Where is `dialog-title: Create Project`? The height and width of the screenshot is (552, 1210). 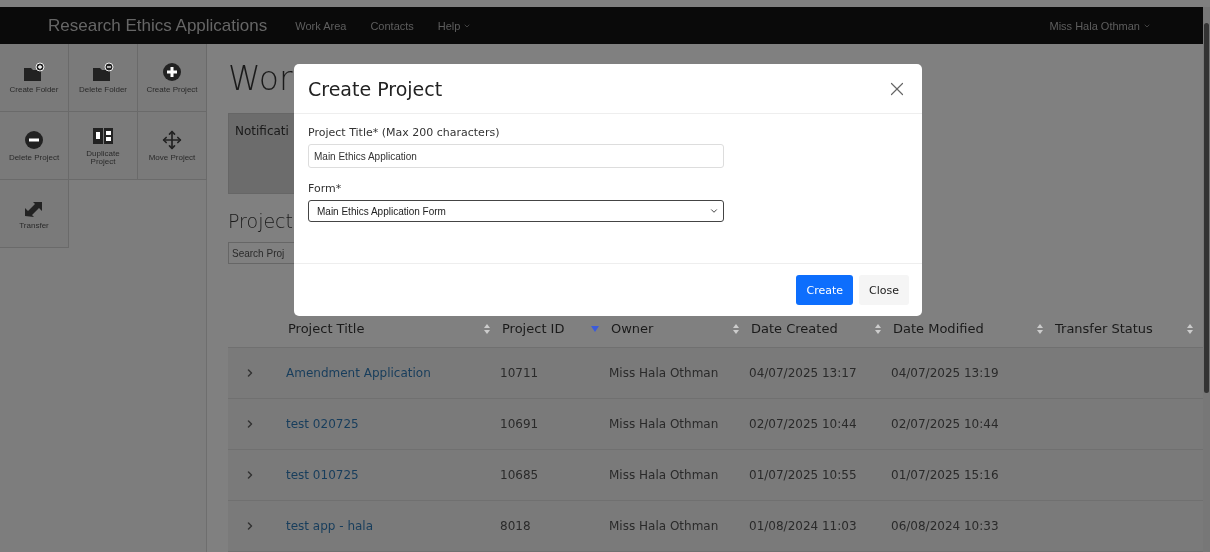 dialog-title: Create Project is located at coordinates (375, 88).